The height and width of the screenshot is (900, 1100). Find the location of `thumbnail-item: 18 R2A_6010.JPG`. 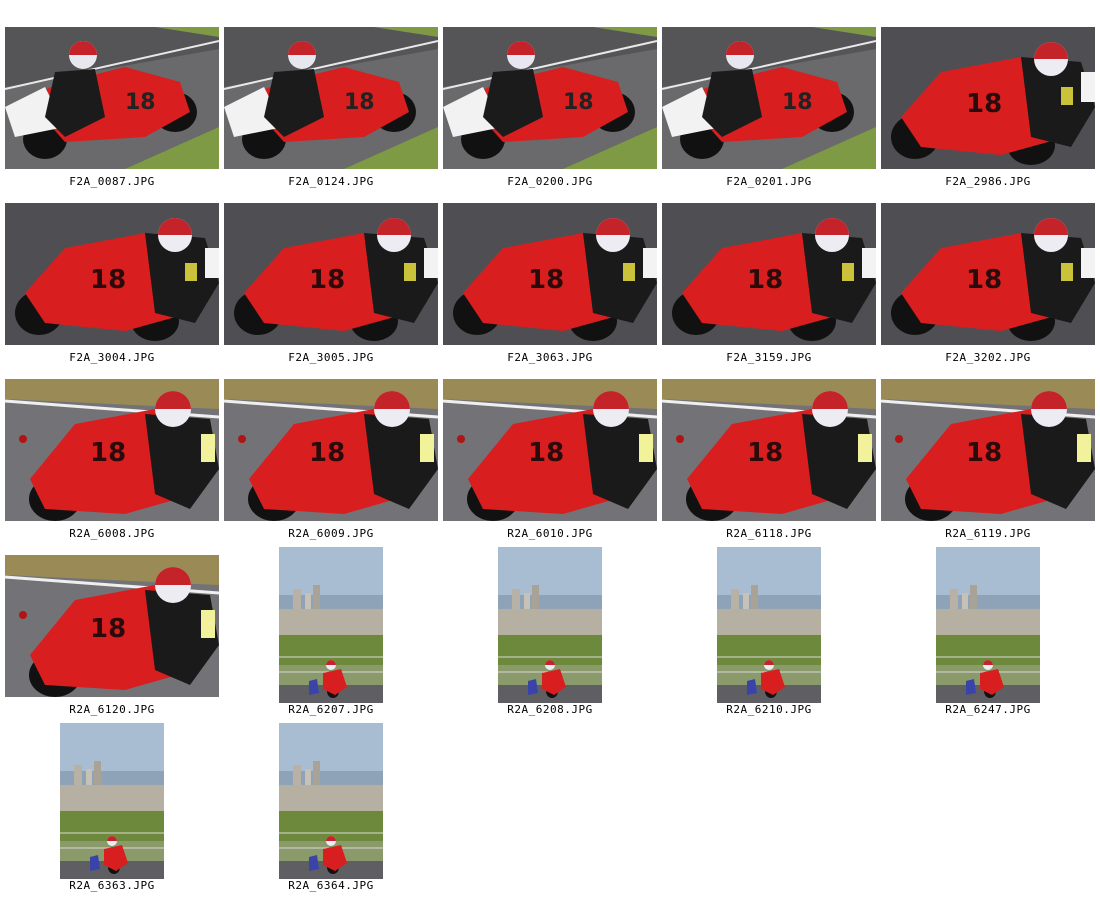

thumbnail-item: 18 R2A_6010.JPG is located at coordinates (550, 465).